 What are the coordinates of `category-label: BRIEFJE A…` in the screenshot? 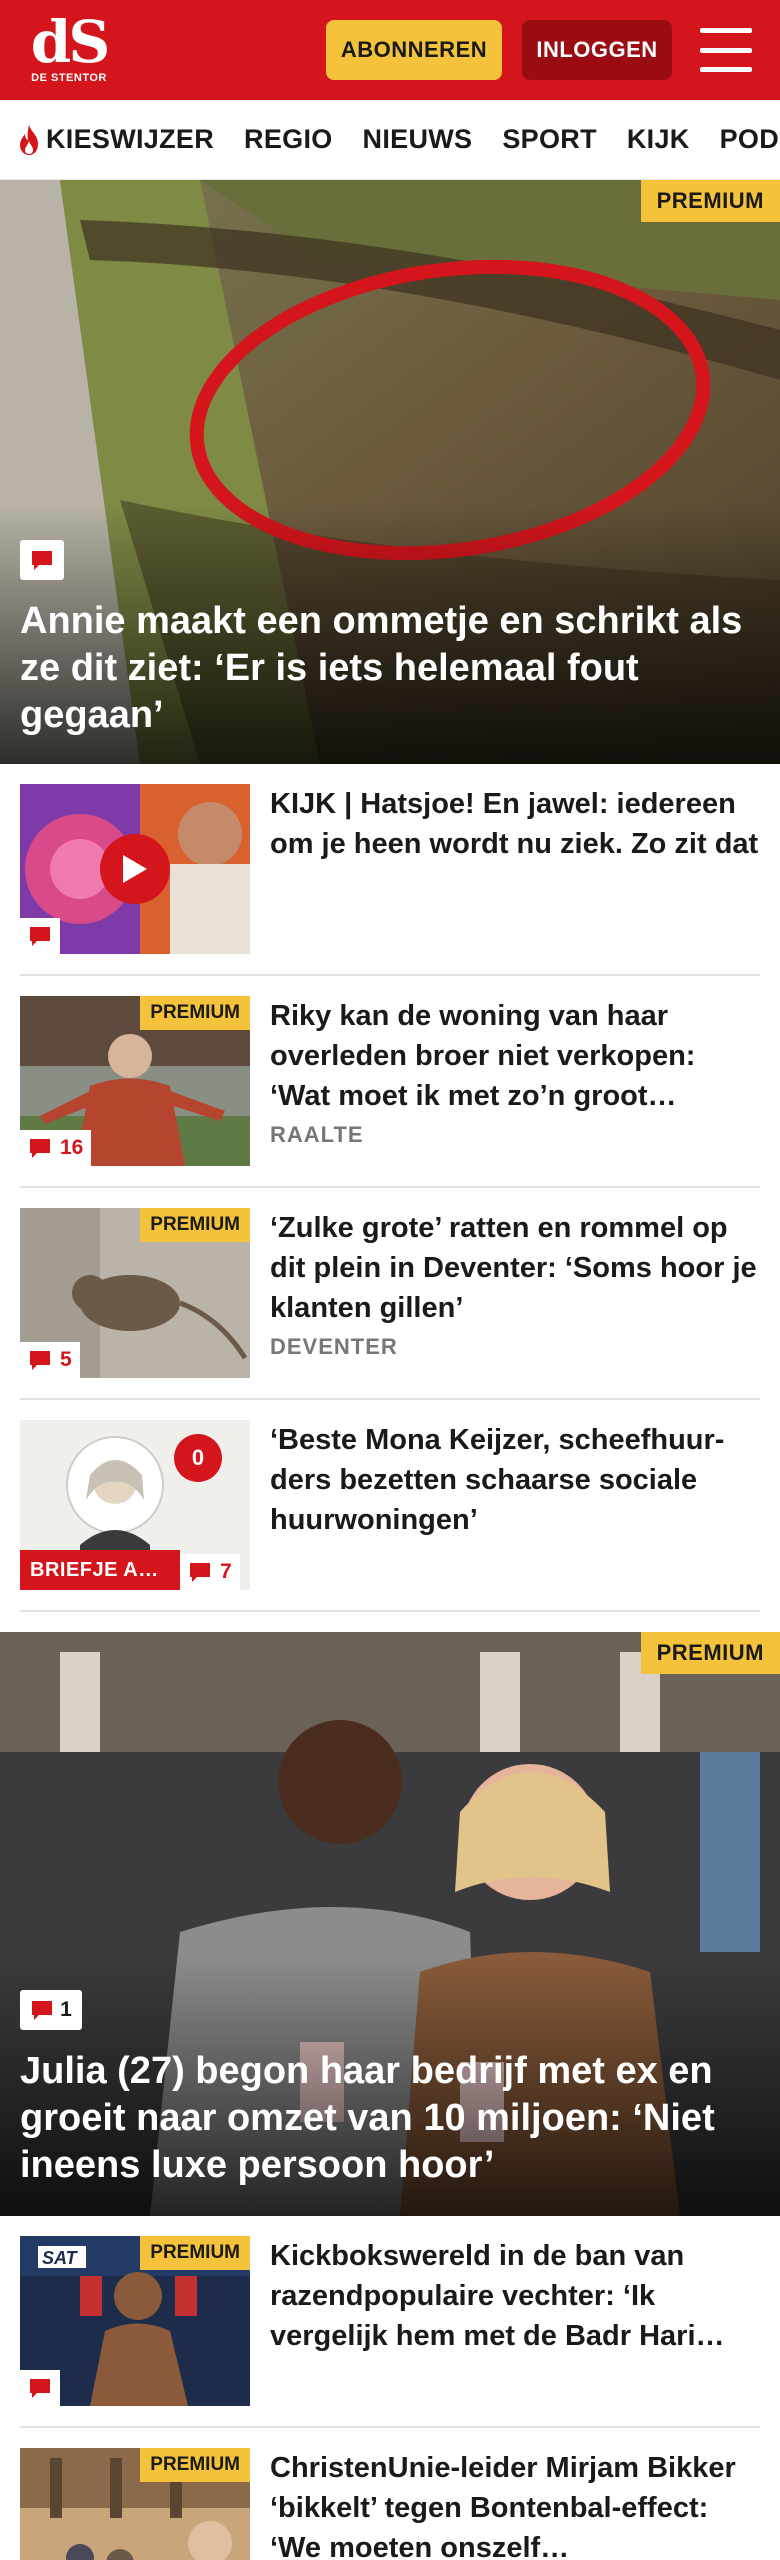 It's located at (100, 1570).